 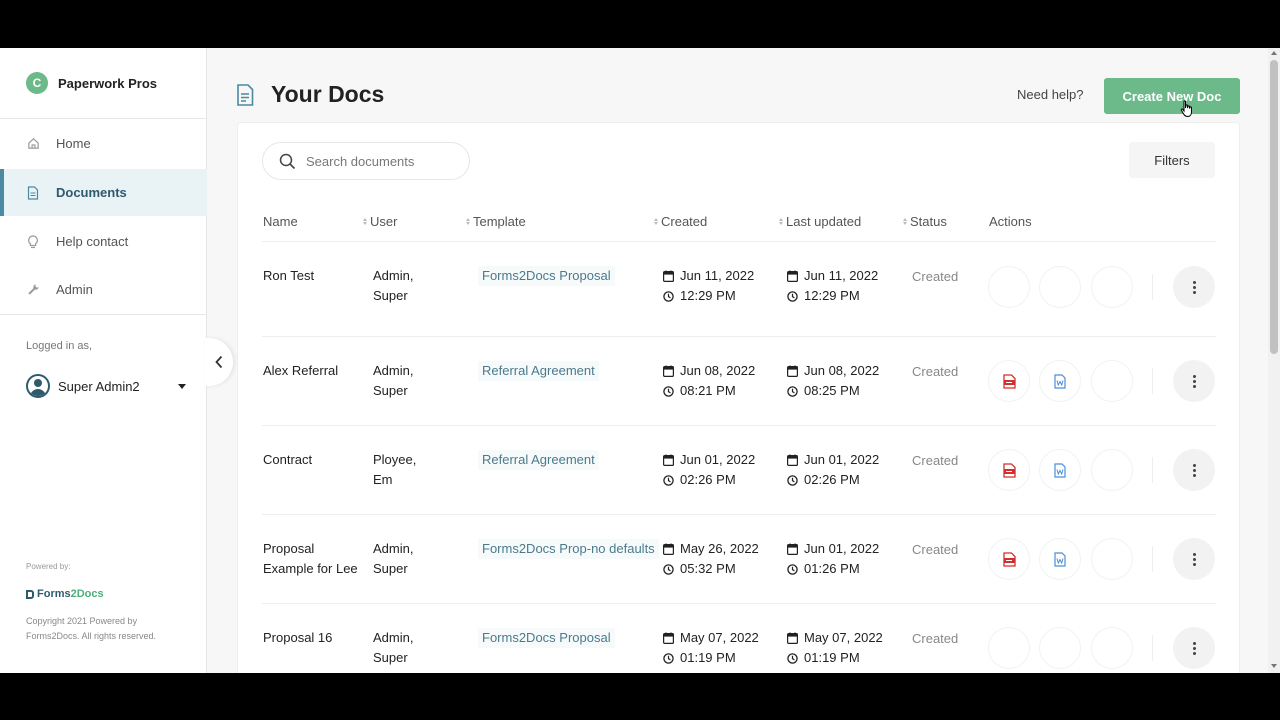 What do you see at coordinates (1050, 94) in the screenshot?
I see `need-help-link: Need help?` at bounding box center [1050, 94].